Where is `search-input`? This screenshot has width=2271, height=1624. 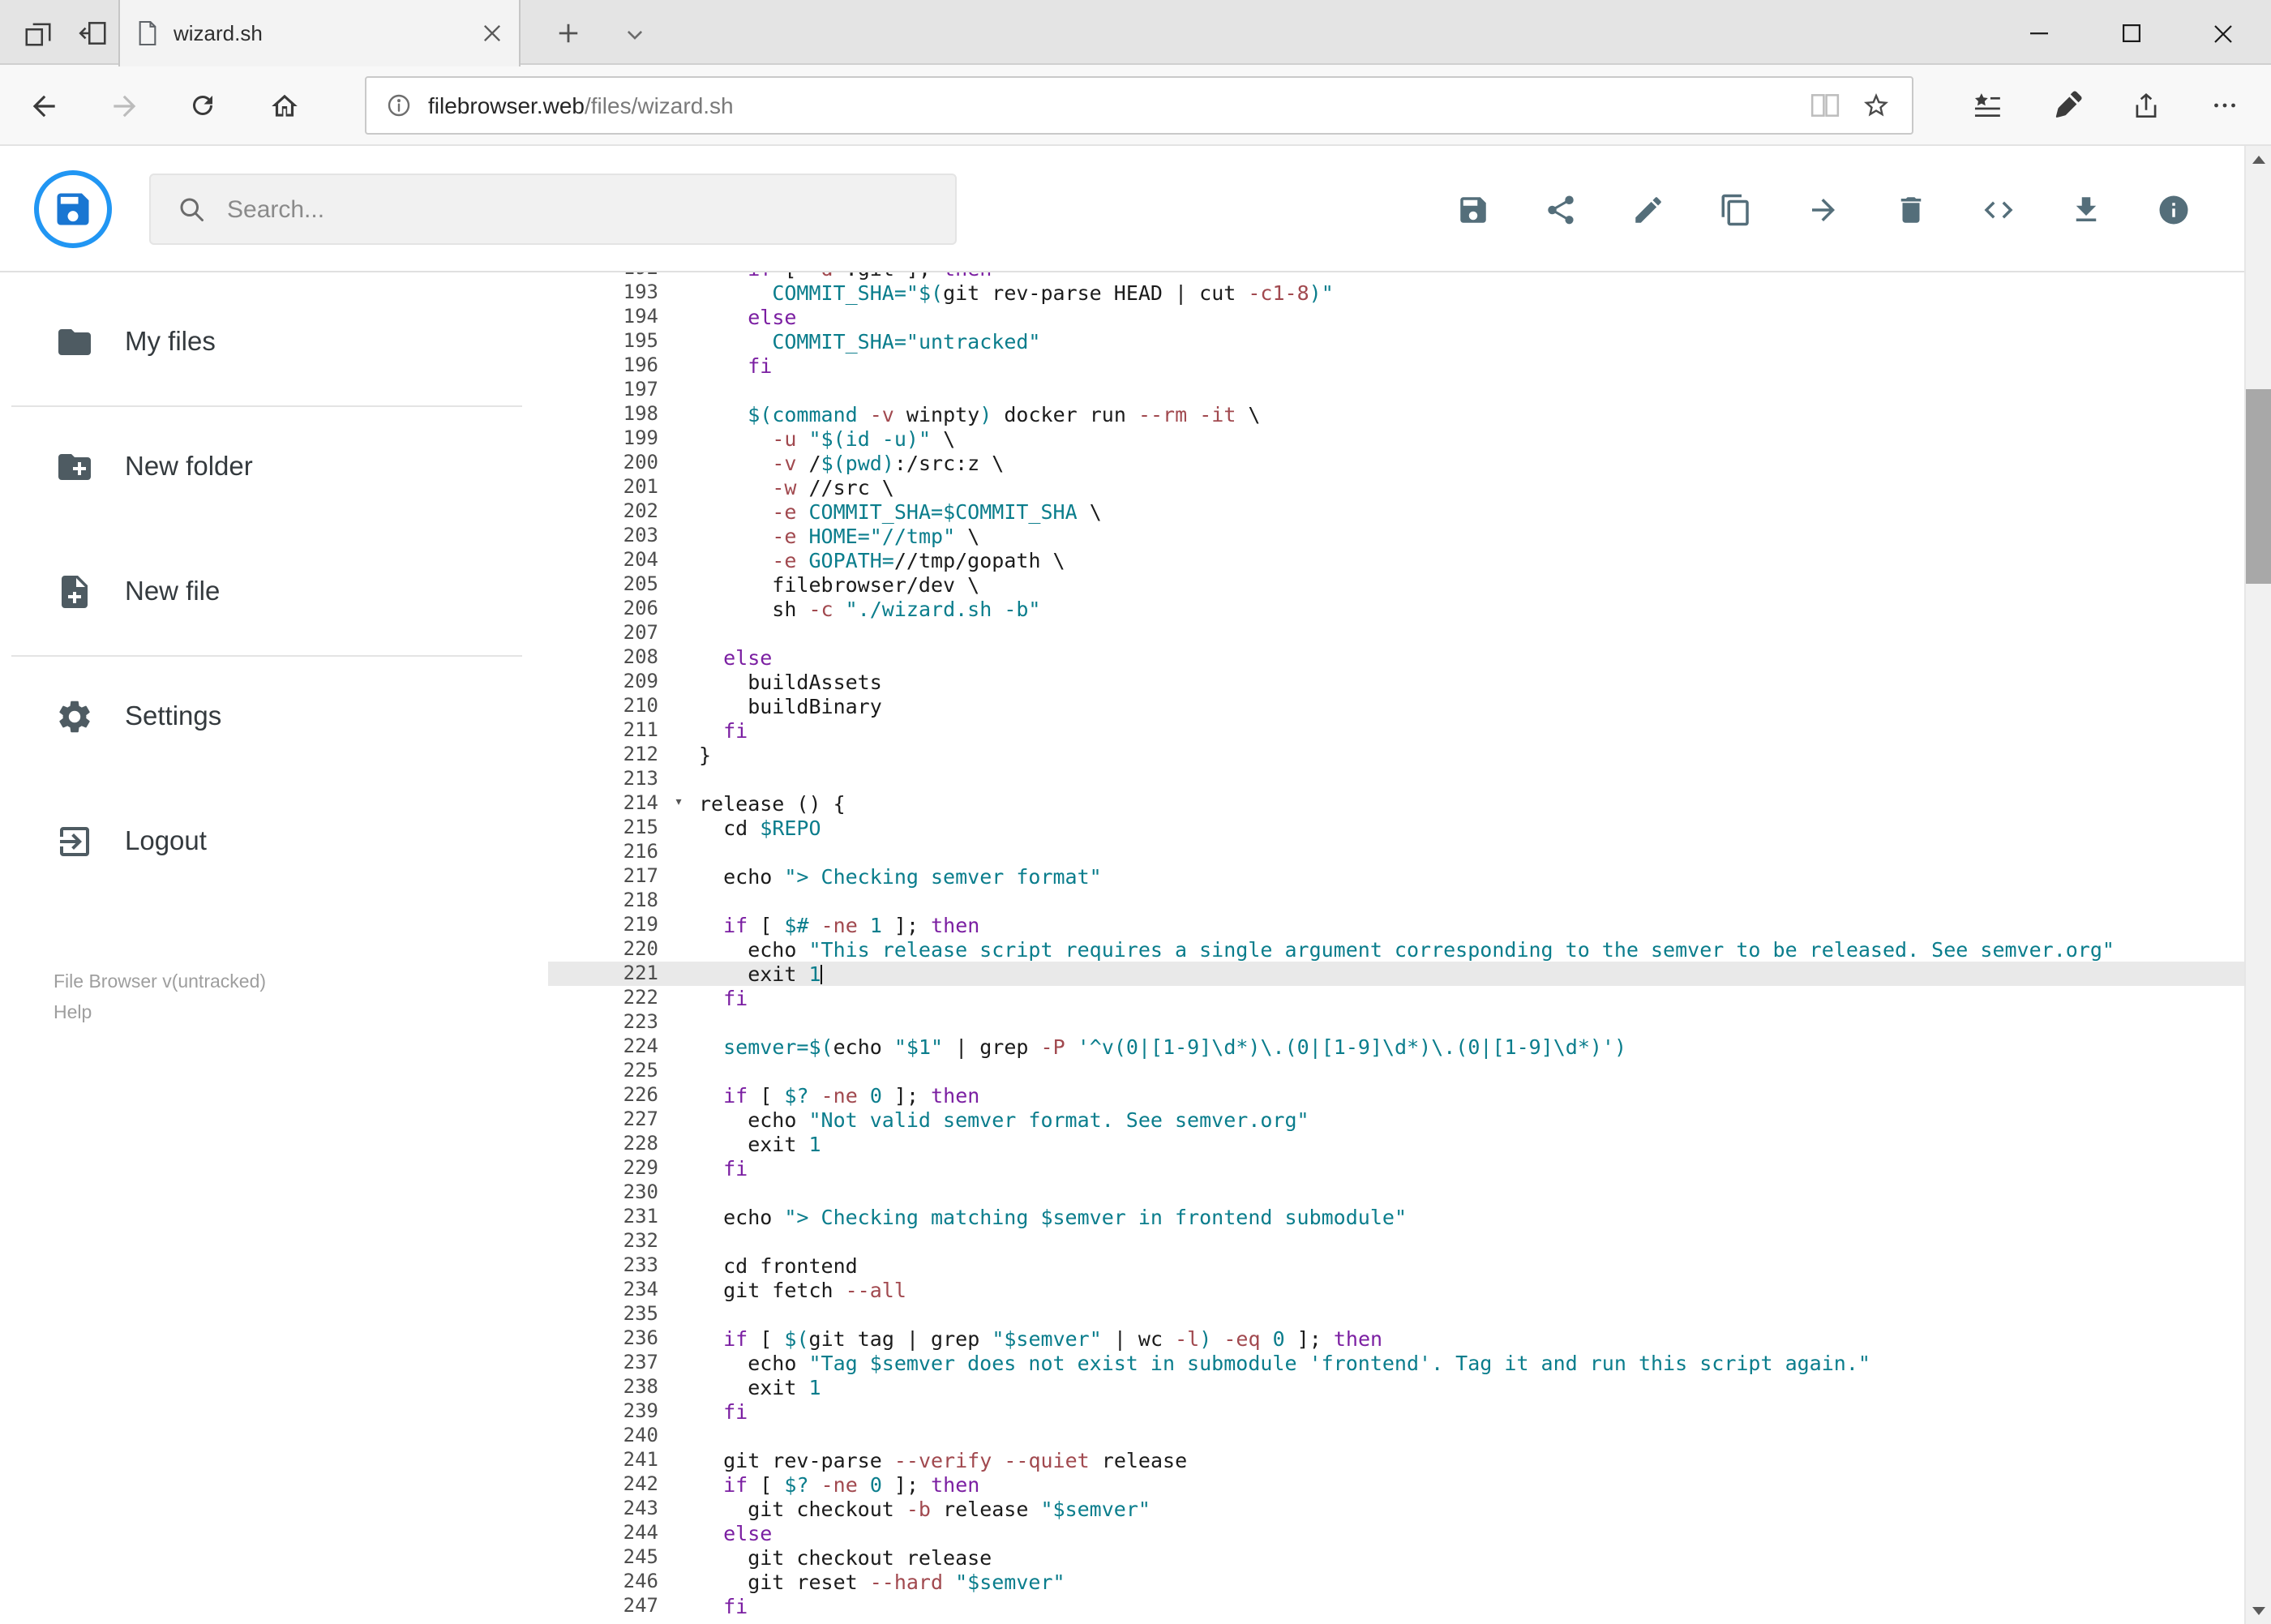 search-input is located at coordinates (591, 209).